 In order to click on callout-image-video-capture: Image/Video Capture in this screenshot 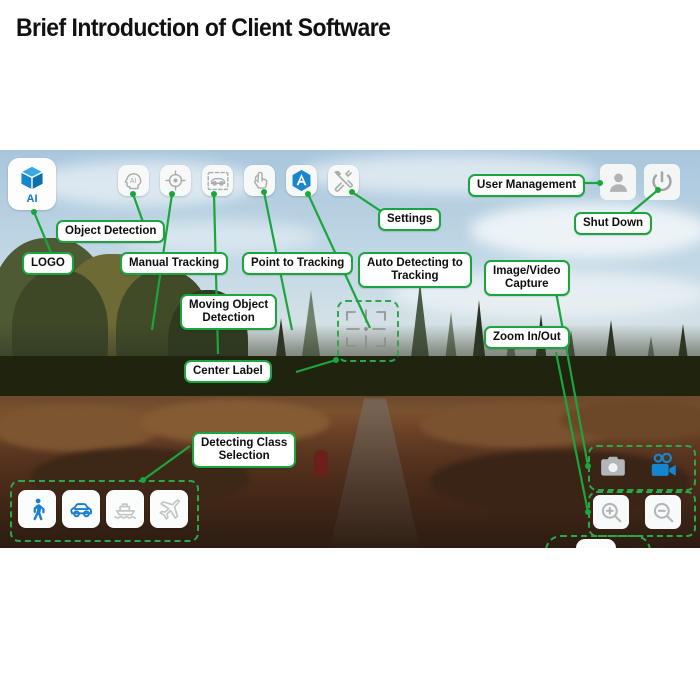, I will do `click(527, 278)`.